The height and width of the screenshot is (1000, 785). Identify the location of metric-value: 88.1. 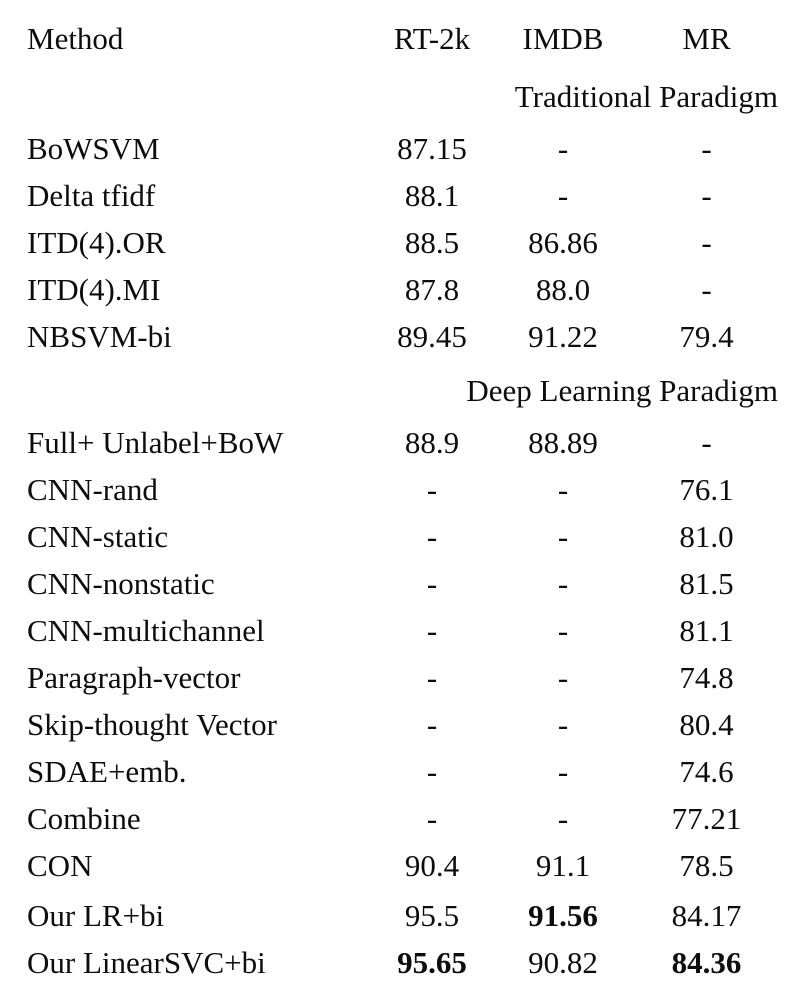
(432, 195).